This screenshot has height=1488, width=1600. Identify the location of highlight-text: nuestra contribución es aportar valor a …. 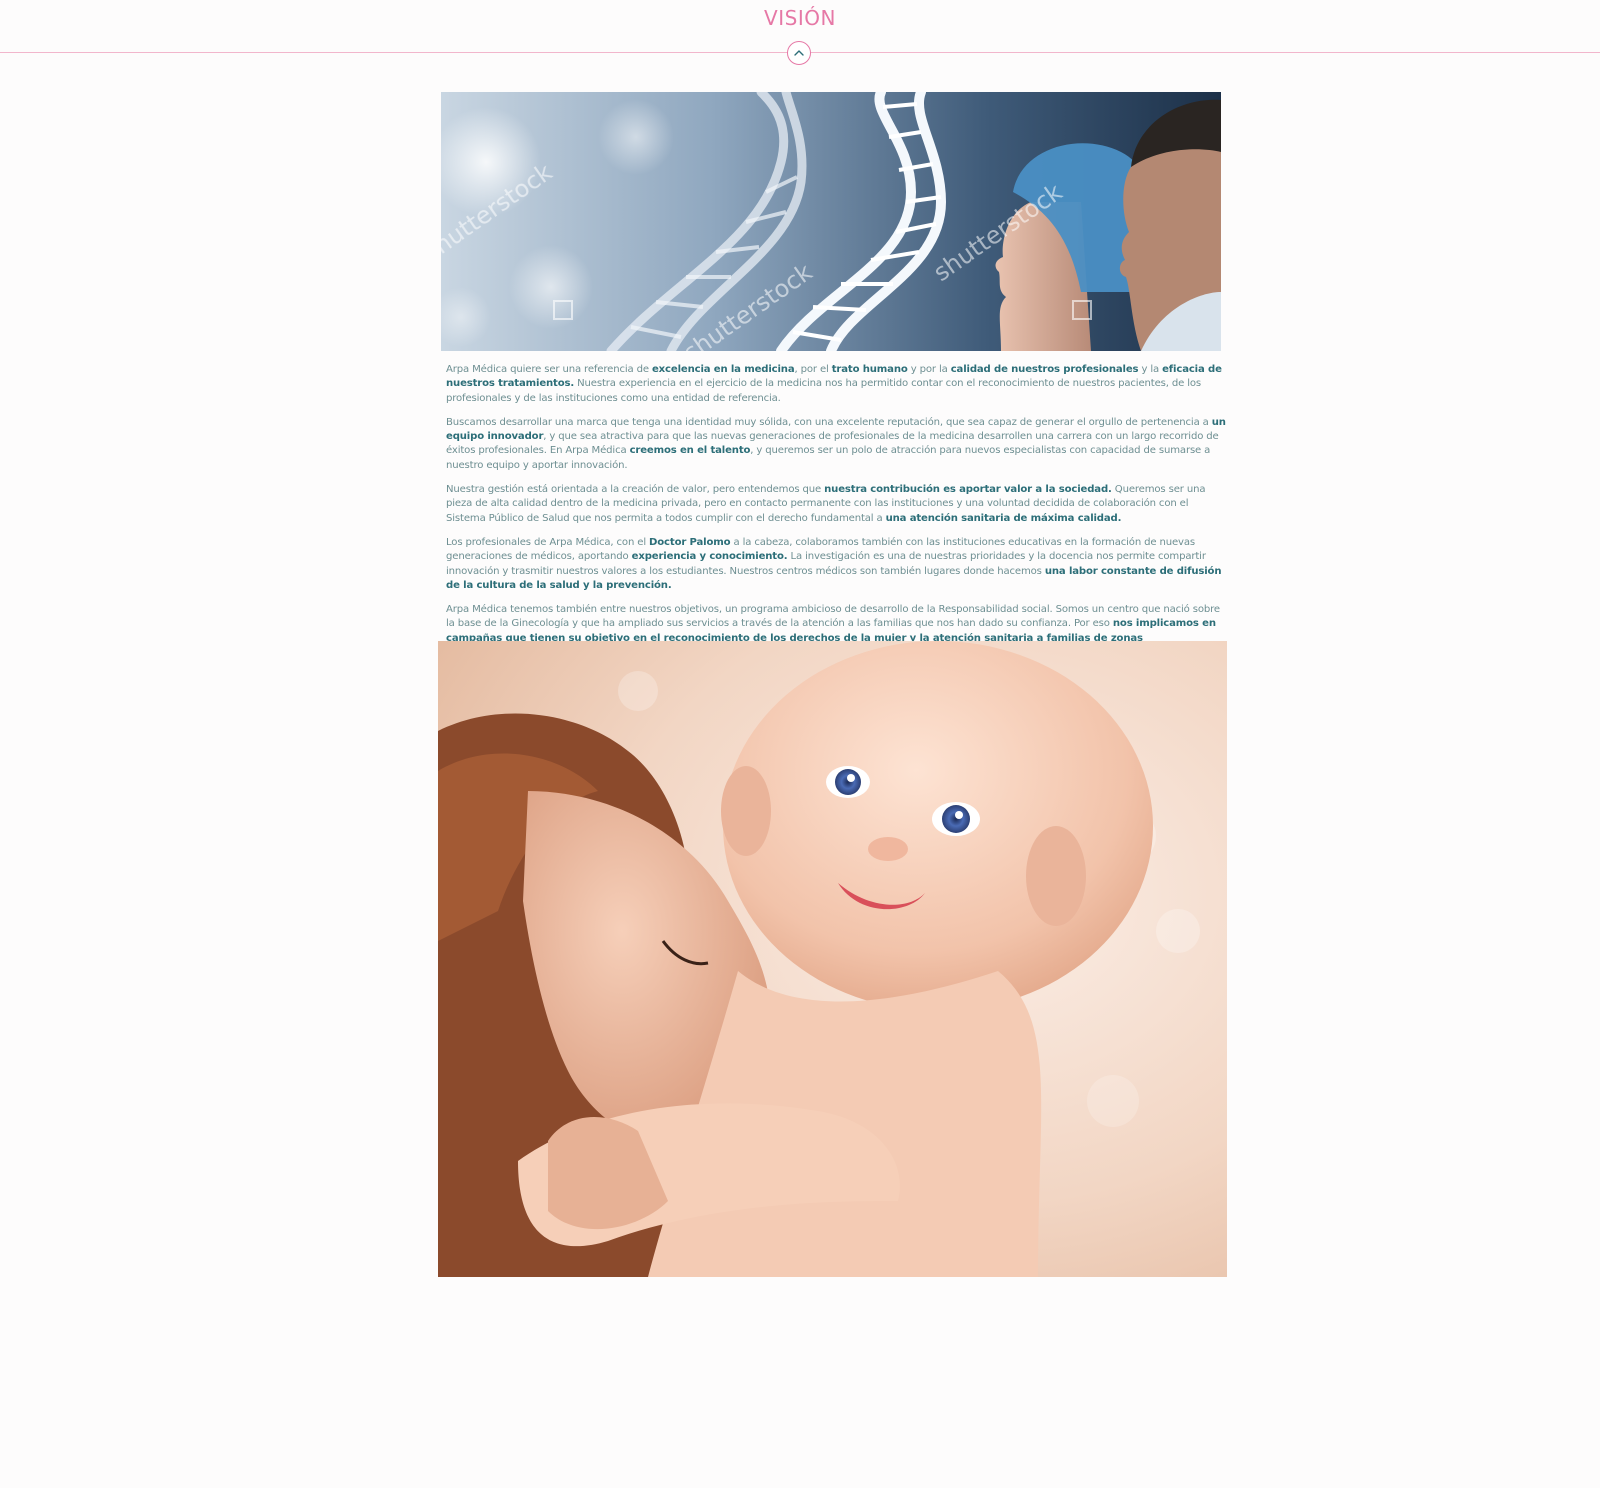
(968, 490).